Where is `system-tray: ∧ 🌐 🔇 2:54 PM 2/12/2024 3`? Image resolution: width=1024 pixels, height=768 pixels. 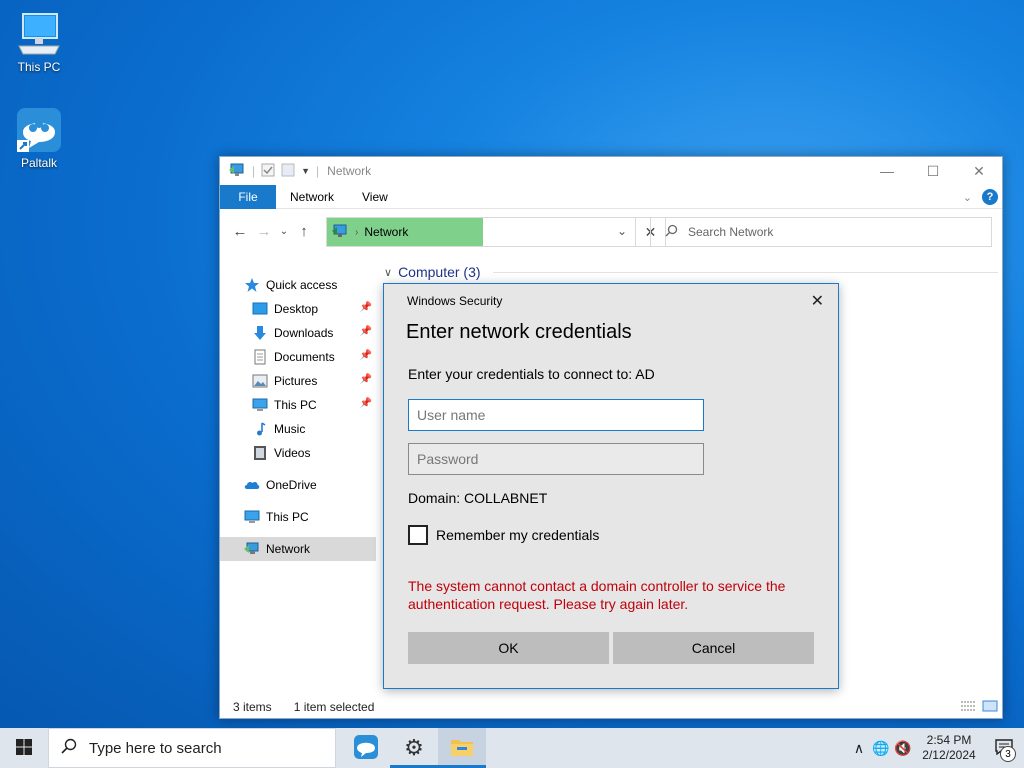
system-tray: ∧ 🌐 🔇 2:54 PM 2/12/2024 3 is located at coordinates (936, 748).